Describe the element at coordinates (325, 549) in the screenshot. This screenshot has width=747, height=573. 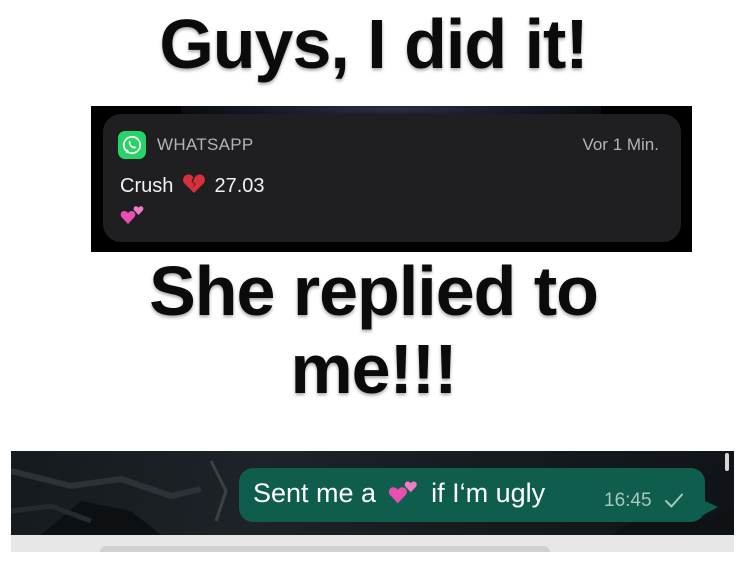
I see `chat-input-bar` at that location.